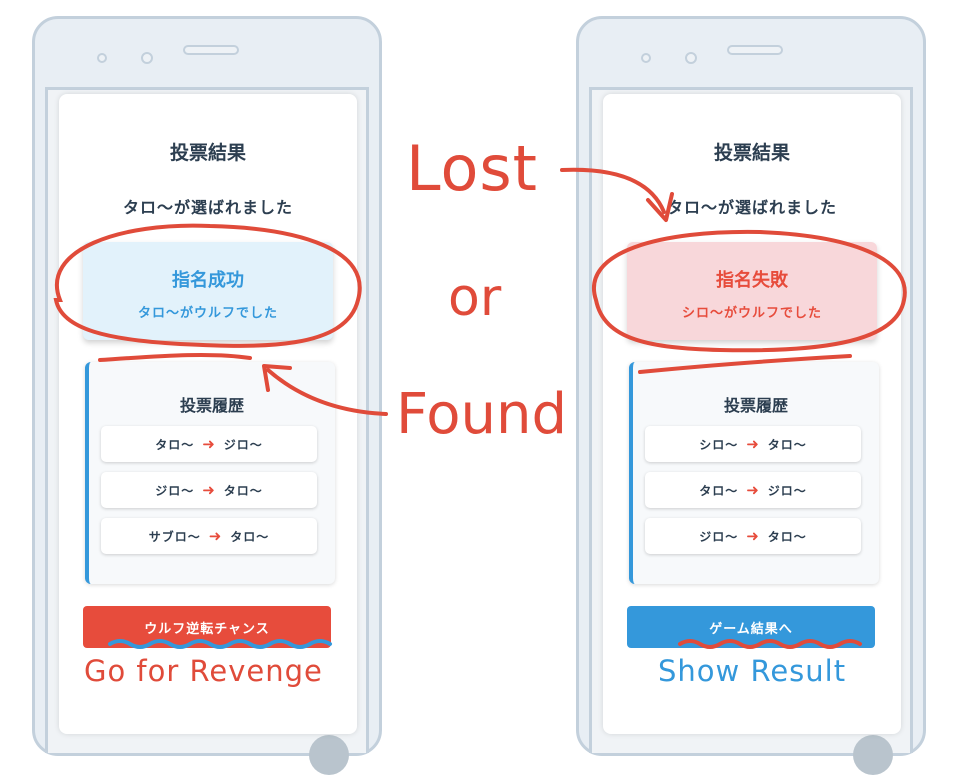 The width and height of the screenshot is (960, 775). I want to click on vote-history-panel: 投票履歴 シロ〜 ➜ タロ〜 タロ〜 ➜ ジロ〜 ジロ〜 ➜ タロ〜, so click(754, 473).